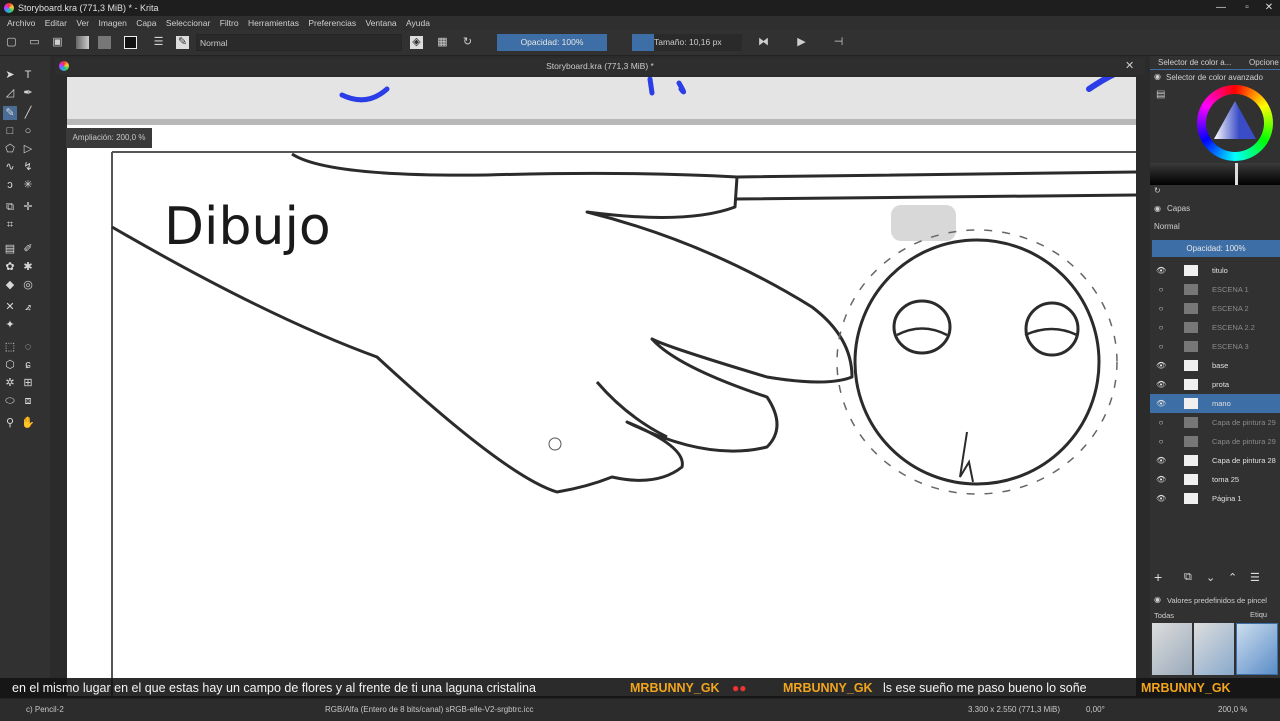 The width and height of the screenshot is (1280, 721). I want to click on status-rotation: 0,00°, so click(1095, 710).